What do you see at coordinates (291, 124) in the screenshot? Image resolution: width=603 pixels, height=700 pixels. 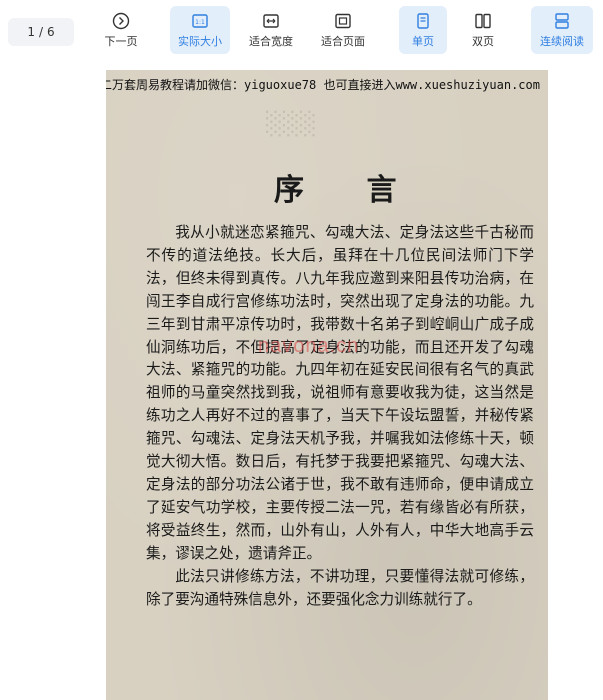 I see `bleed-through-text: ░░░` at bounding box center [291, 124].